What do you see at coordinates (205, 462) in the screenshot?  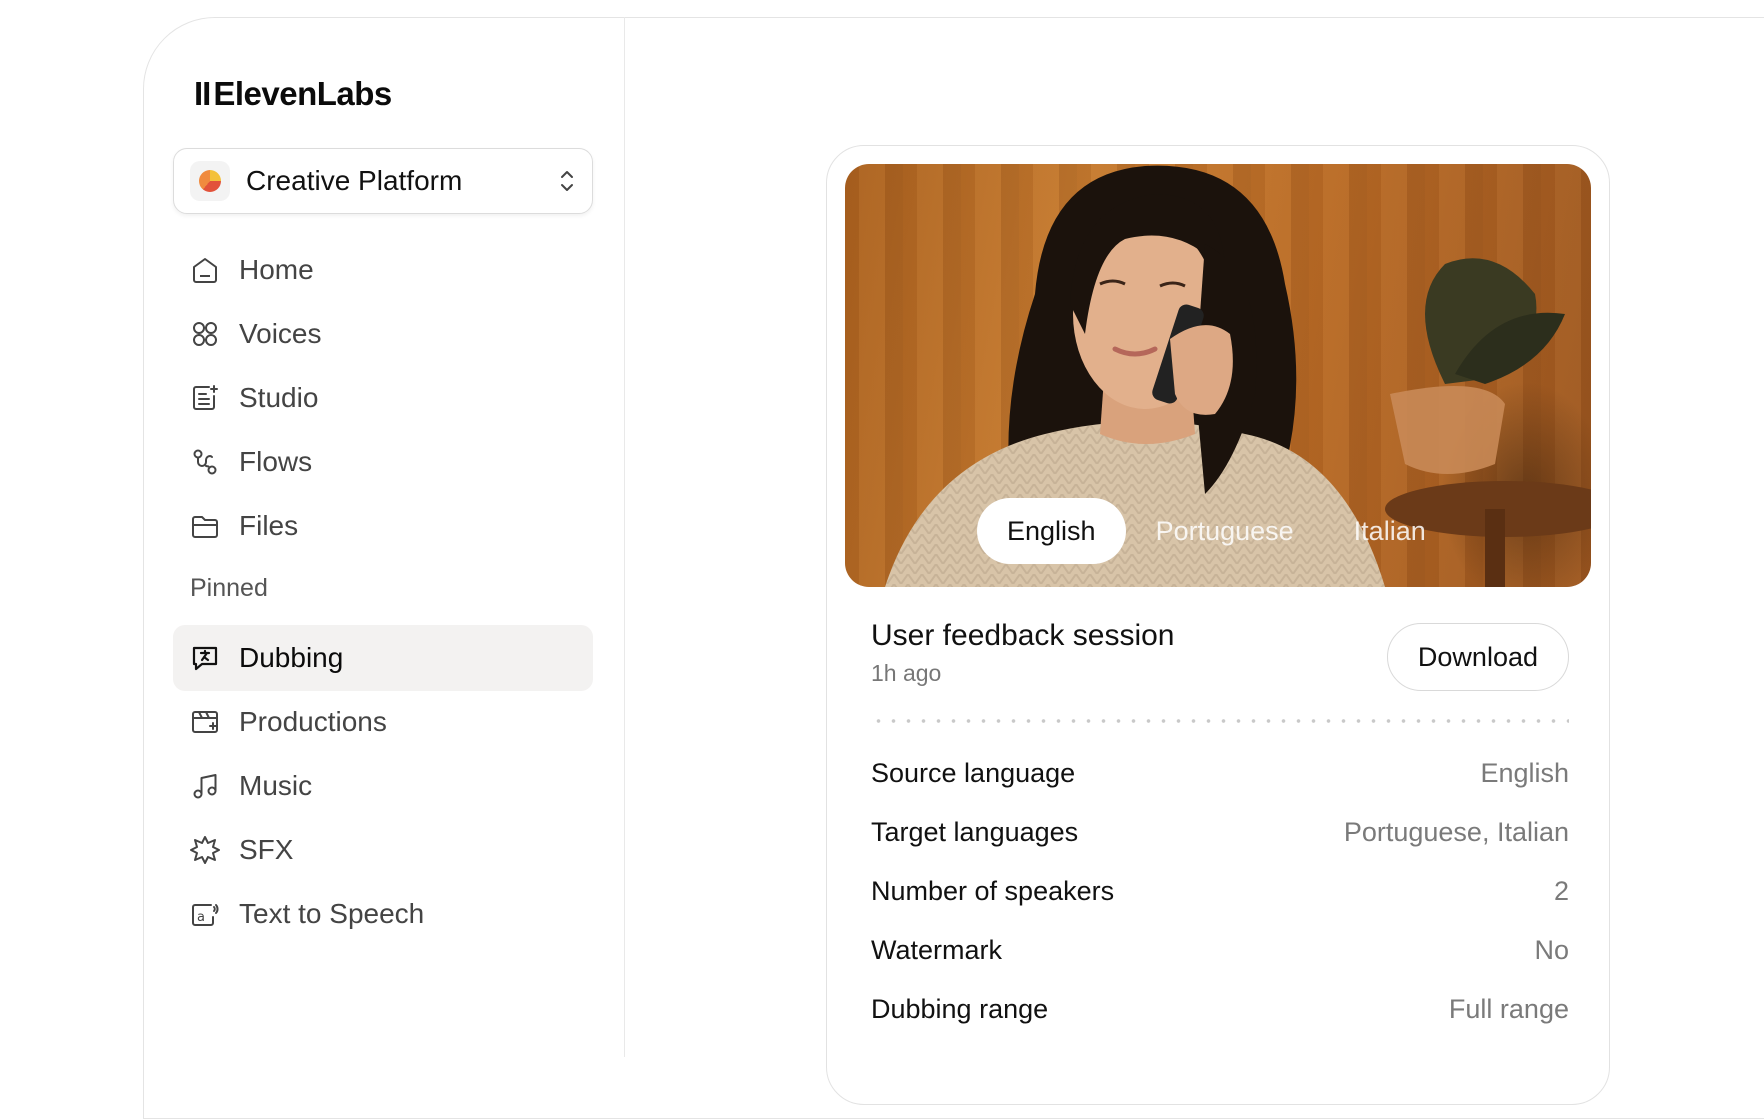 I see `flows-icon` at bounding box center [205, 462].